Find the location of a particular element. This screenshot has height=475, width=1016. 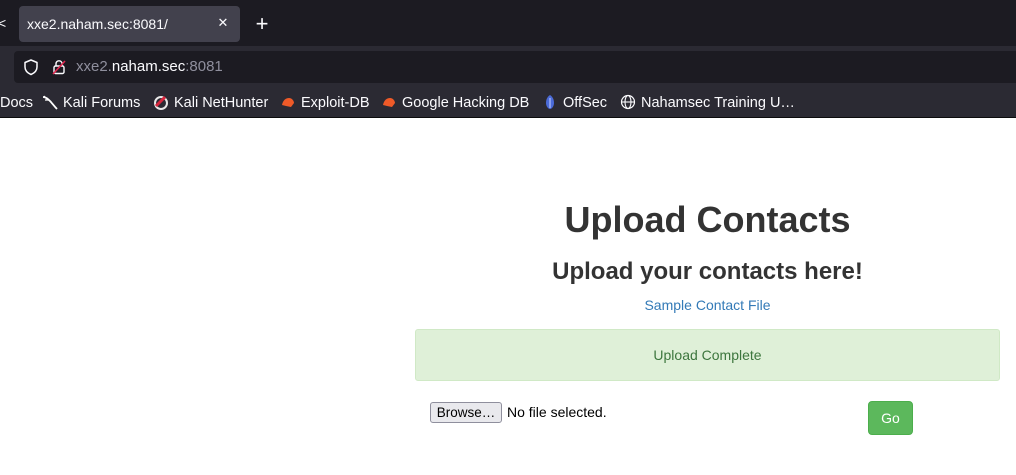

offsec-icon is located at coordinates (550, 102).